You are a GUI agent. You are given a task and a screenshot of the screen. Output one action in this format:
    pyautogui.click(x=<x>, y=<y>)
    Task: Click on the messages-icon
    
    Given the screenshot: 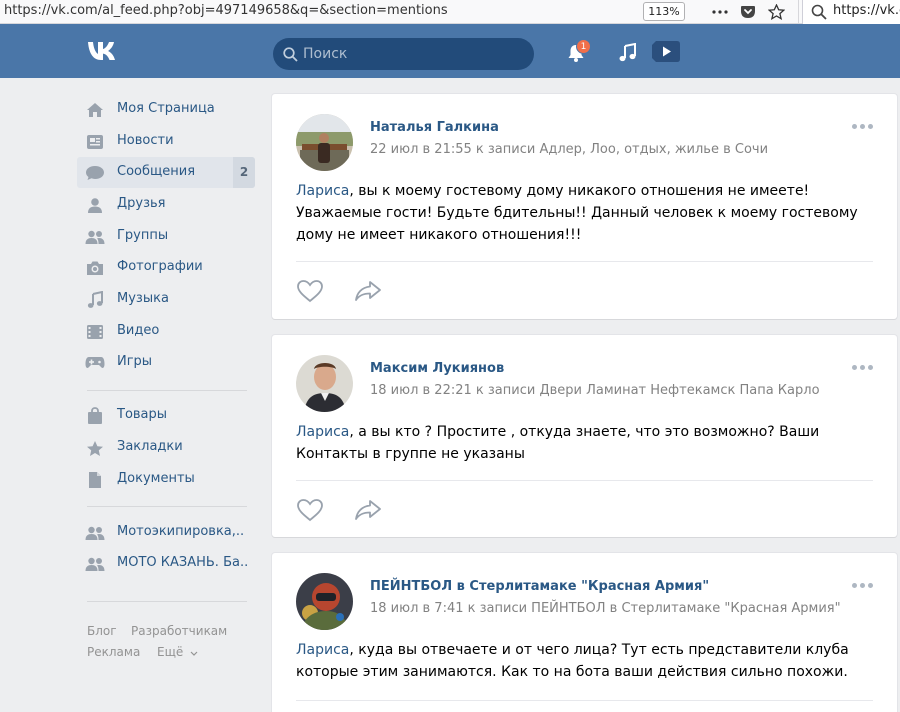 What is the action you would take?
    pyautogui.click(x=95, y=173)
    